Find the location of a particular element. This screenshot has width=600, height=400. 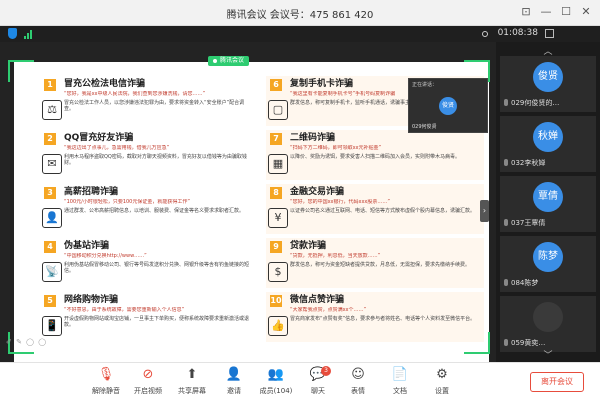

document-icon: 📄 is located at coordinates (400, 374).